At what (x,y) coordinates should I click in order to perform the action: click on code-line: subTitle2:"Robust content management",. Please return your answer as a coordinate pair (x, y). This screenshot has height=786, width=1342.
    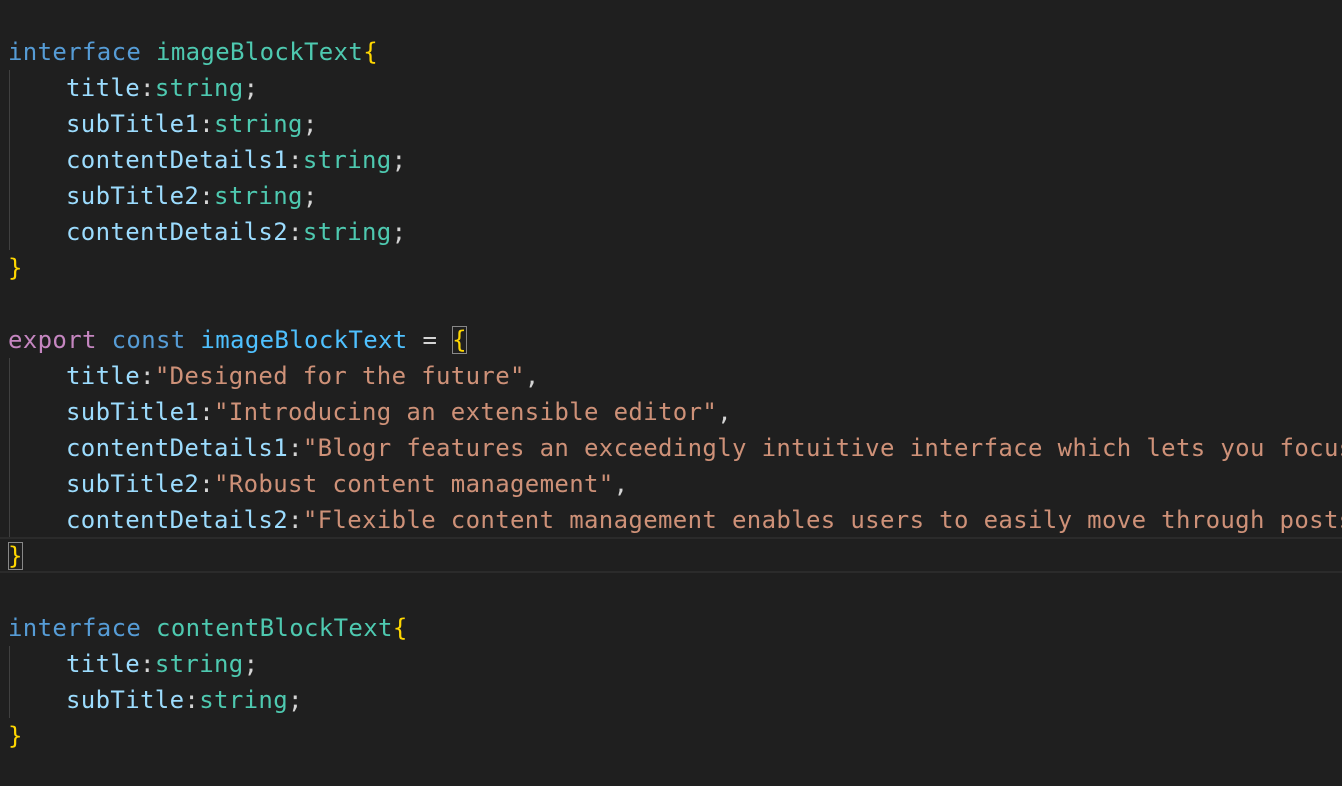
    Looking at the image, I should click on (318, 484).